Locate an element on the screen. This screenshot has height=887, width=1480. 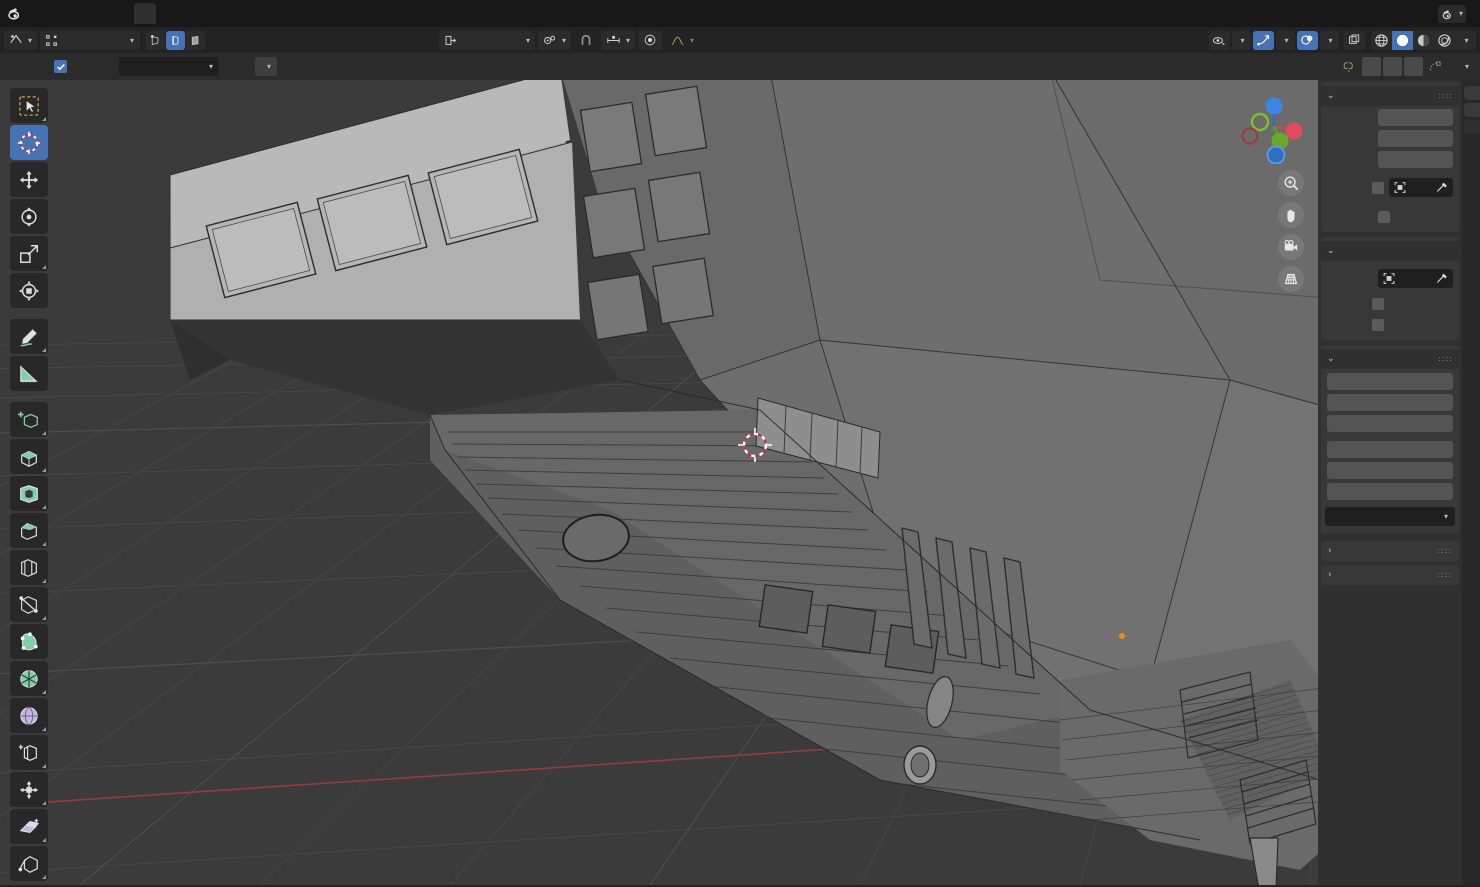
tool-inset-faces-button is located at coordinates (29, 493).